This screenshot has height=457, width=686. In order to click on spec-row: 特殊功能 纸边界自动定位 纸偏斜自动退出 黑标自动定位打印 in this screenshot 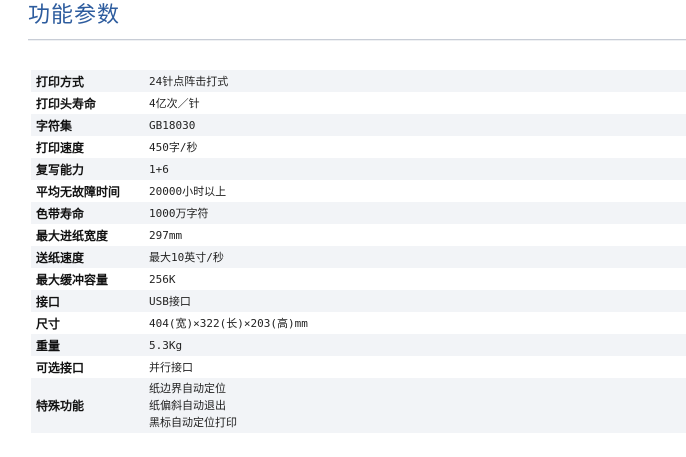, I will do `click(358, 405)`.